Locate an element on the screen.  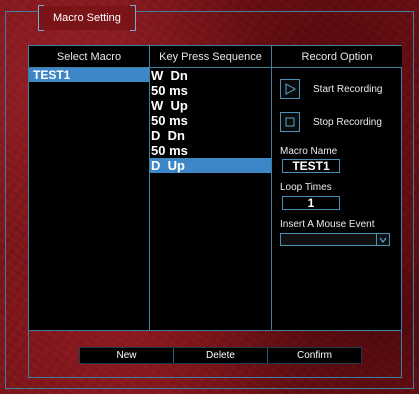
delete-button: Delete is located at coordinates (221, 355).